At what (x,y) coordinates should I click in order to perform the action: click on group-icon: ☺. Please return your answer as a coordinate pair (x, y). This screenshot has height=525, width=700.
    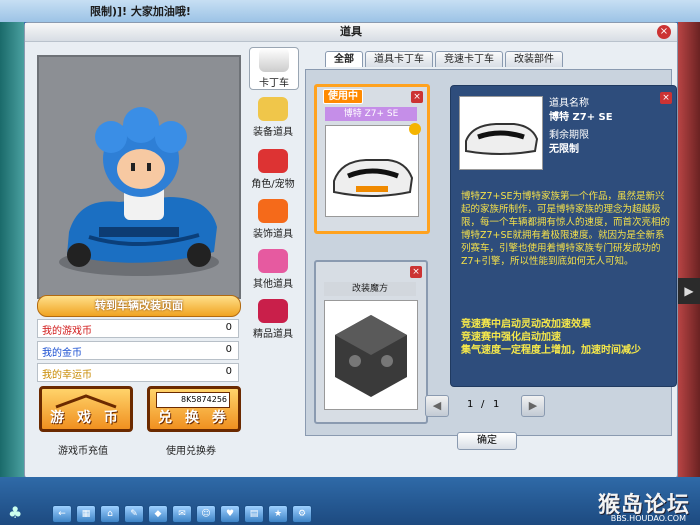
    Looking at the image, I should click on (206, 514).